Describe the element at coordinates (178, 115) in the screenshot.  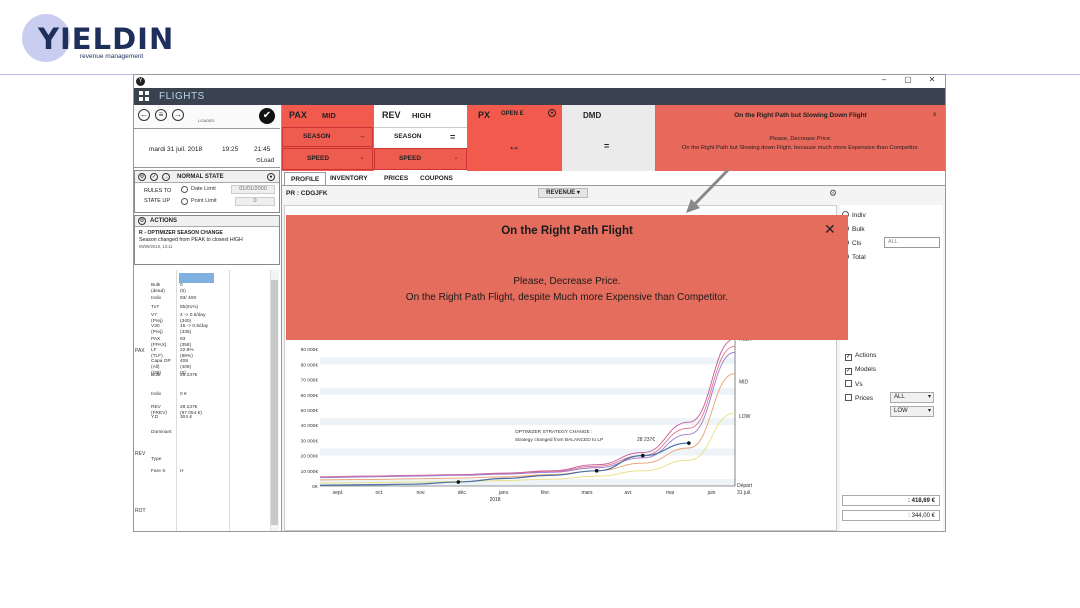
I see `forward-button: →` at that location.